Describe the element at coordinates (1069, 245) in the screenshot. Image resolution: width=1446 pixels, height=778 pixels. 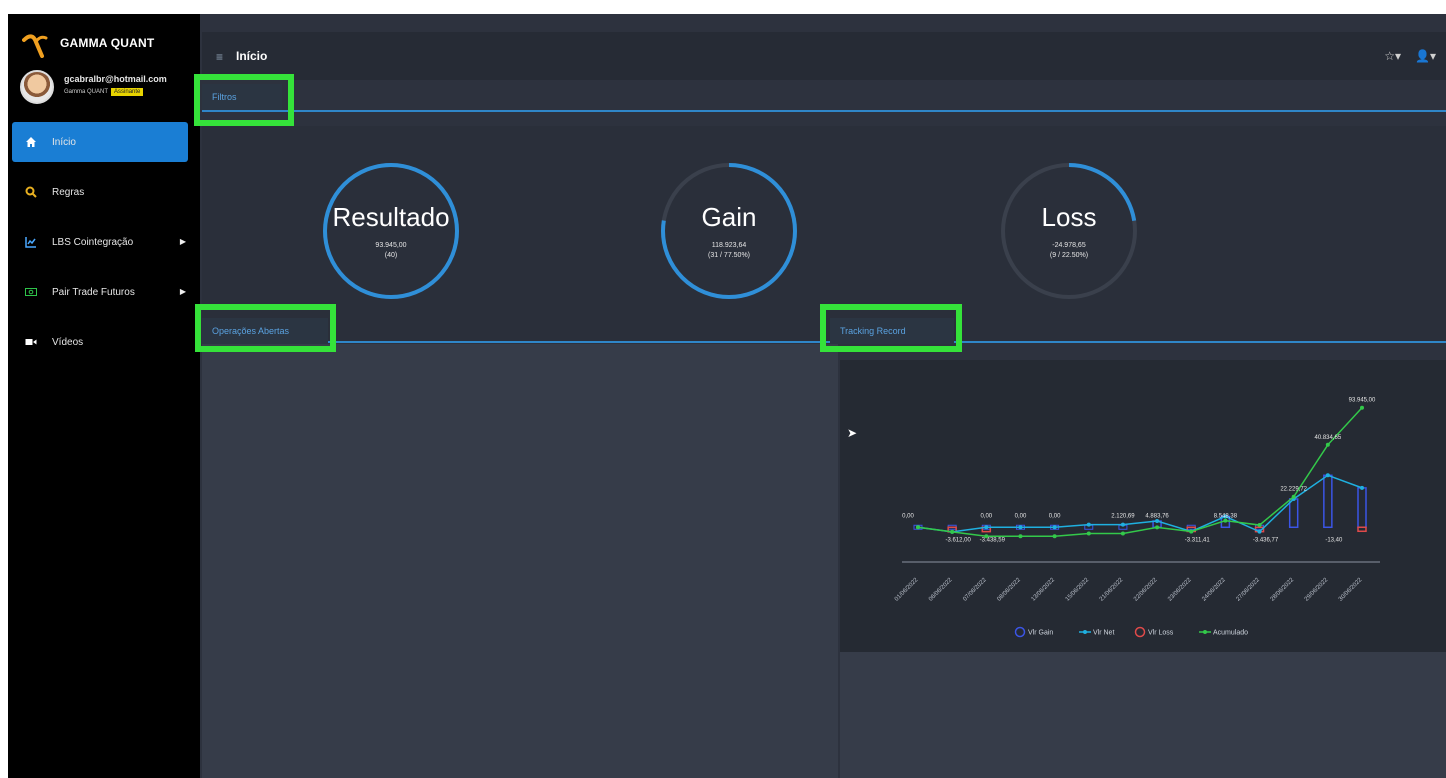
I see `gauge-value: -24.978,65` at that location.